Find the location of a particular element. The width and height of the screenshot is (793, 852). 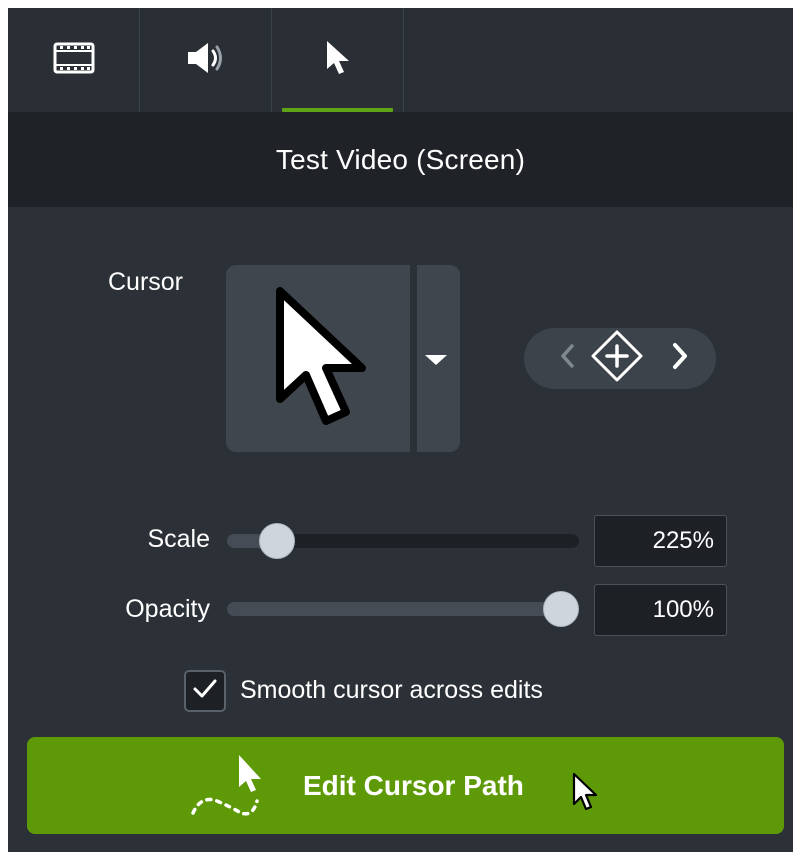

scale-value-input: 225% is located at coordinates (660, 541).